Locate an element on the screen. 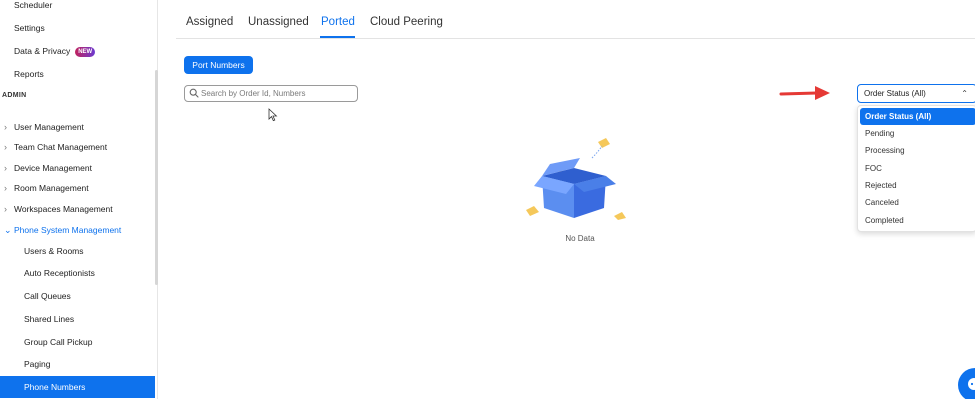 Image resolution: width=975 pixels, height=399 pixels. option-processing: Processing is located at coordinates (917, 150).